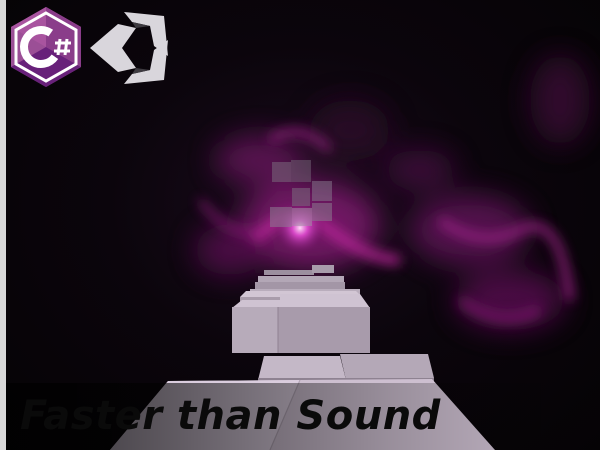  Describe the element at coordinates (346, 368) in the screenshot. I see `near-tiles` at that location.